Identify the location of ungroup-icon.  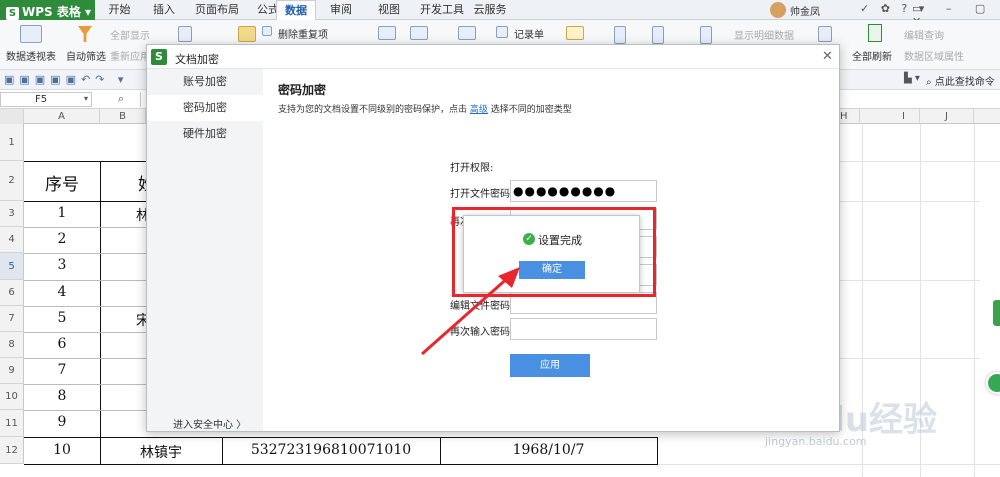
(658, 35).